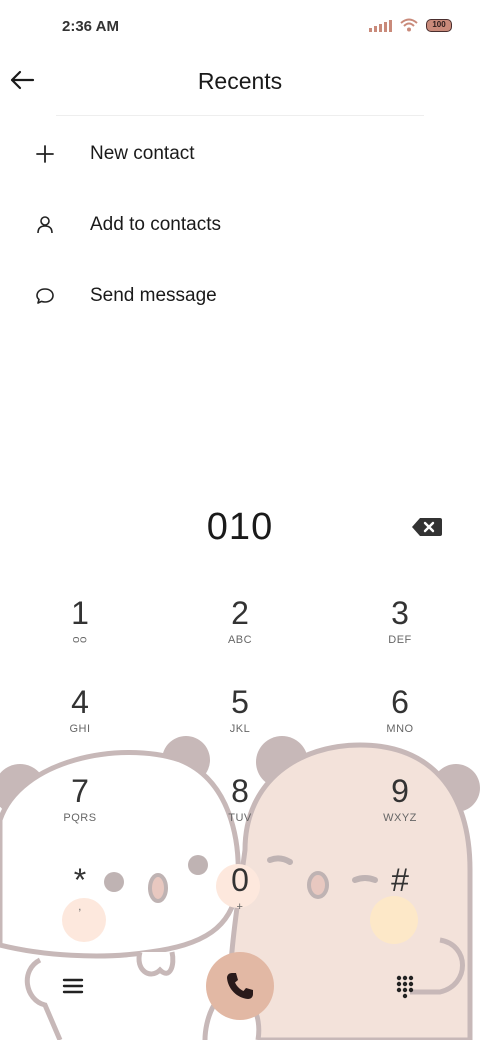  What do you see at coordinates (400, 702) in the screenshot?
I see `key-digit: 6` at bounding box center [400, 702].